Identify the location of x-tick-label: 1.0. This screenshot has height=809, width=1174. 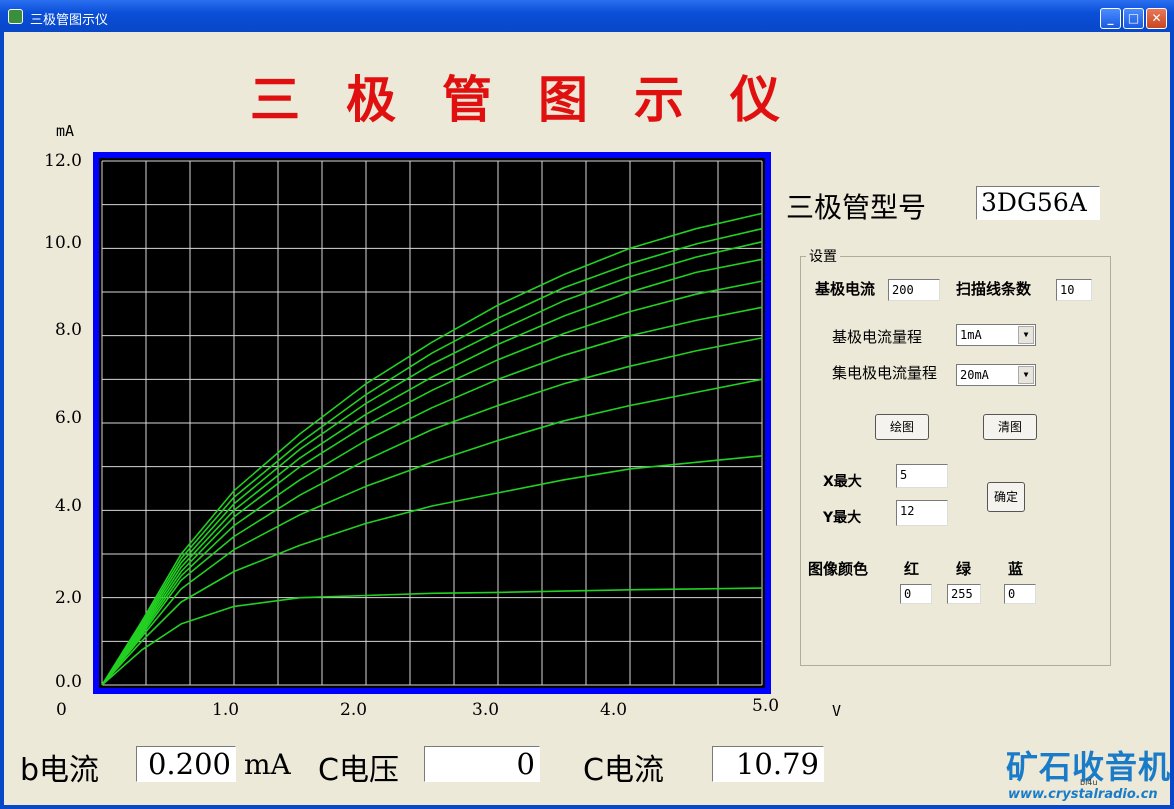
(226, 710).